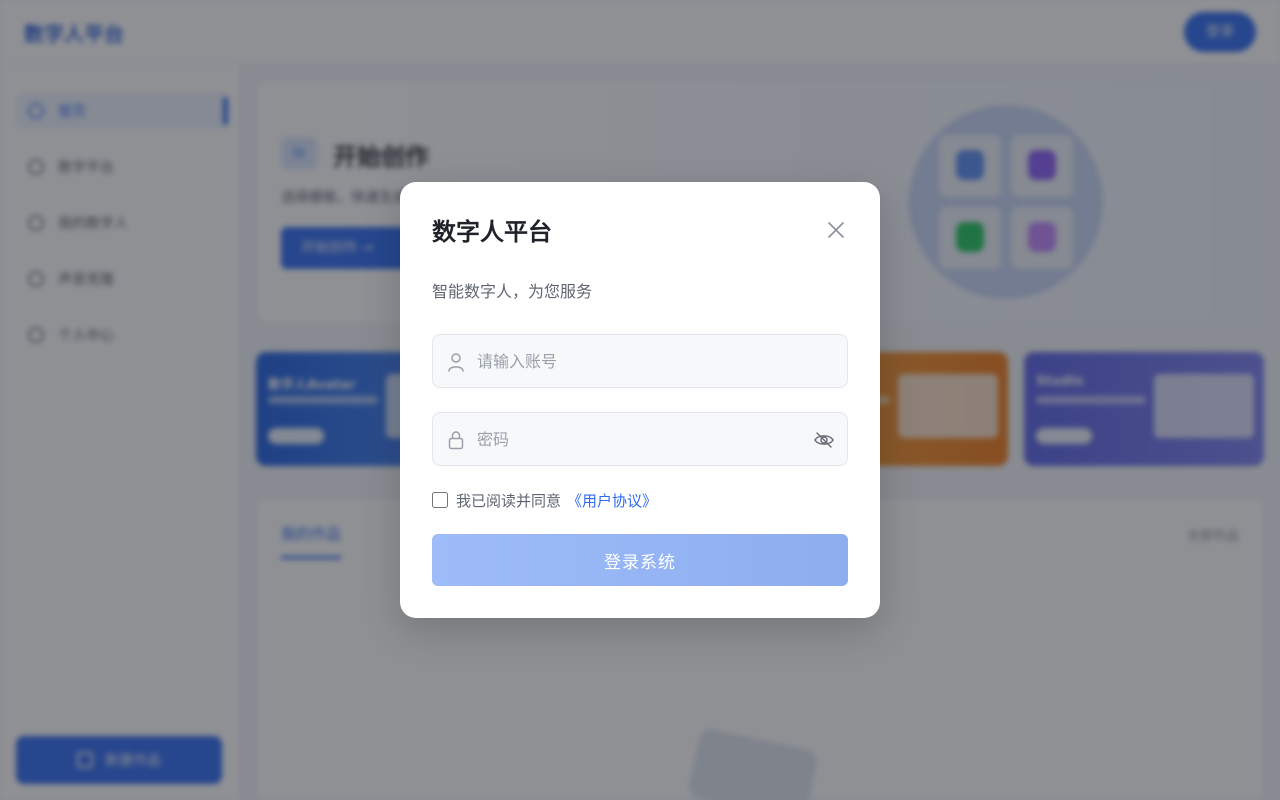  What do you see at coordinates (456, 440) in the screenshot?
I see `lock-icon` at bounding box center [456, 440].